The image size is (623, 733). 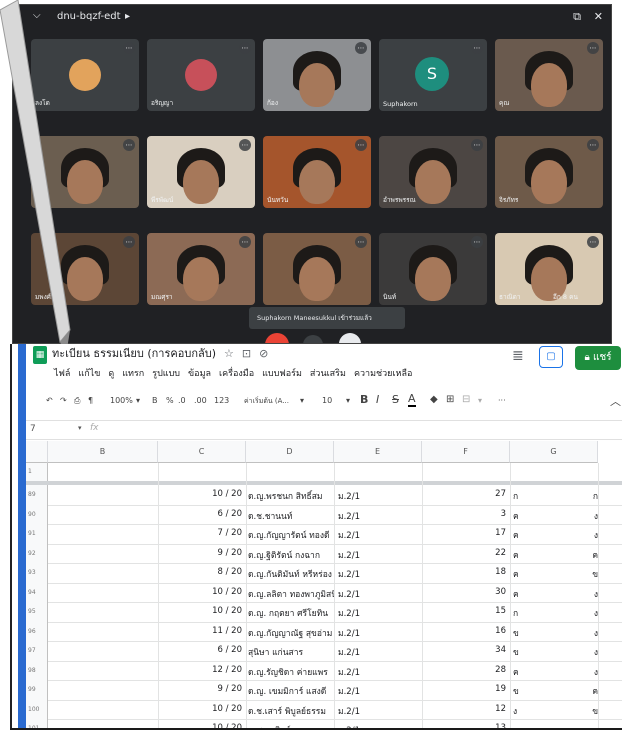 What do you see at coordinates (37, 514) in the screenshot?
I see `row-number: 90` at bounding box center [37, 514].